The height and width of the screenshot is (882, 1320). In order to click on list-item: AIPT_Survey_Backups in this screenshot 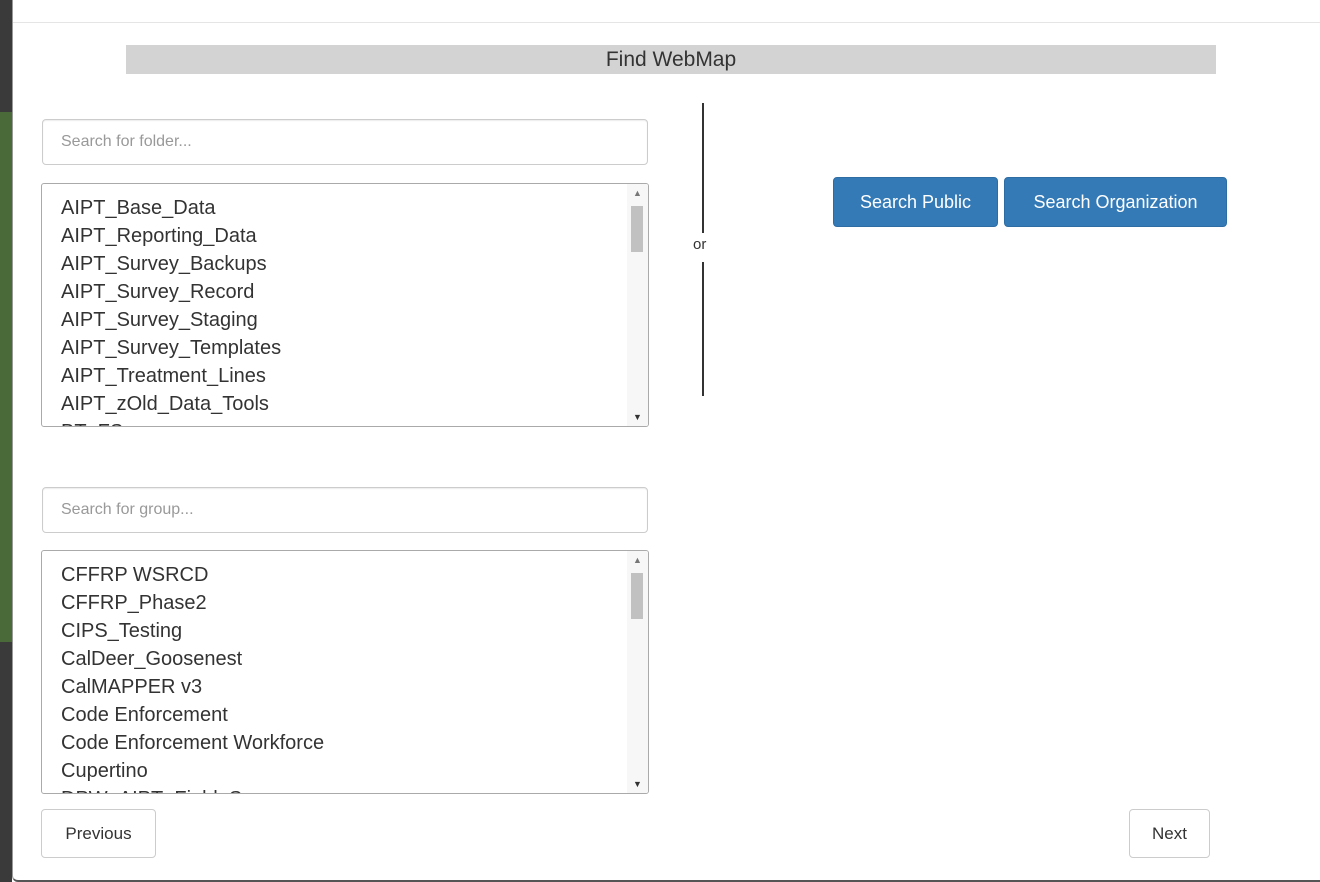, I will do `click(342, 264)`.